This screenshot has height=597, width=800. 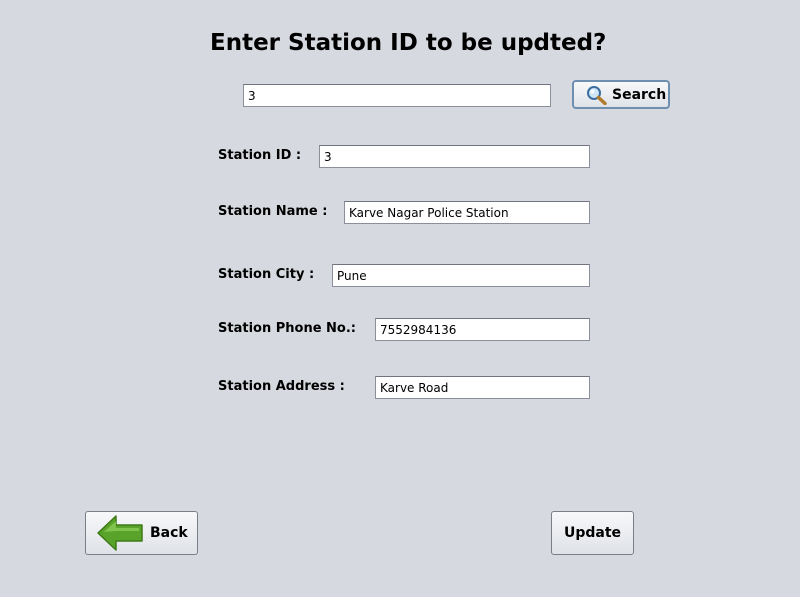 I want to click on station-city-label: Station City :, so click(x=266, y=274).